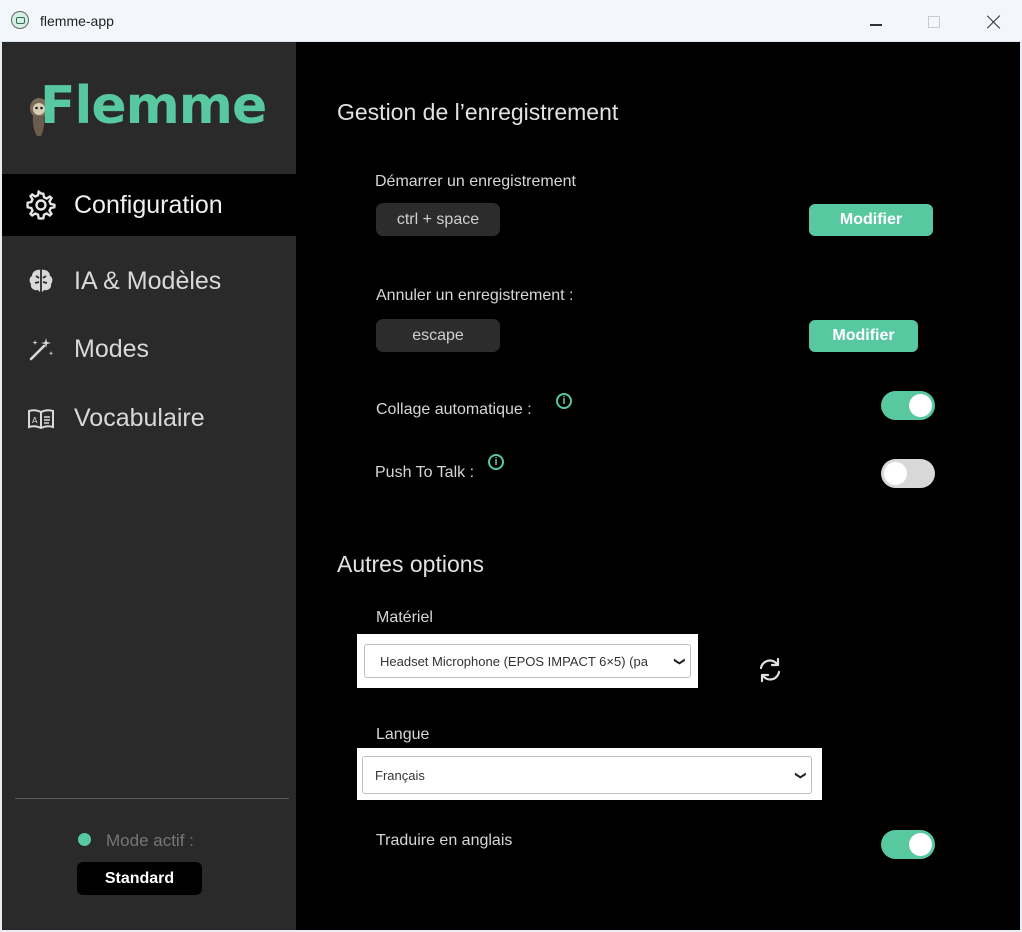  I want to click on language-select-frame: Français ❯, so click(589, 774).